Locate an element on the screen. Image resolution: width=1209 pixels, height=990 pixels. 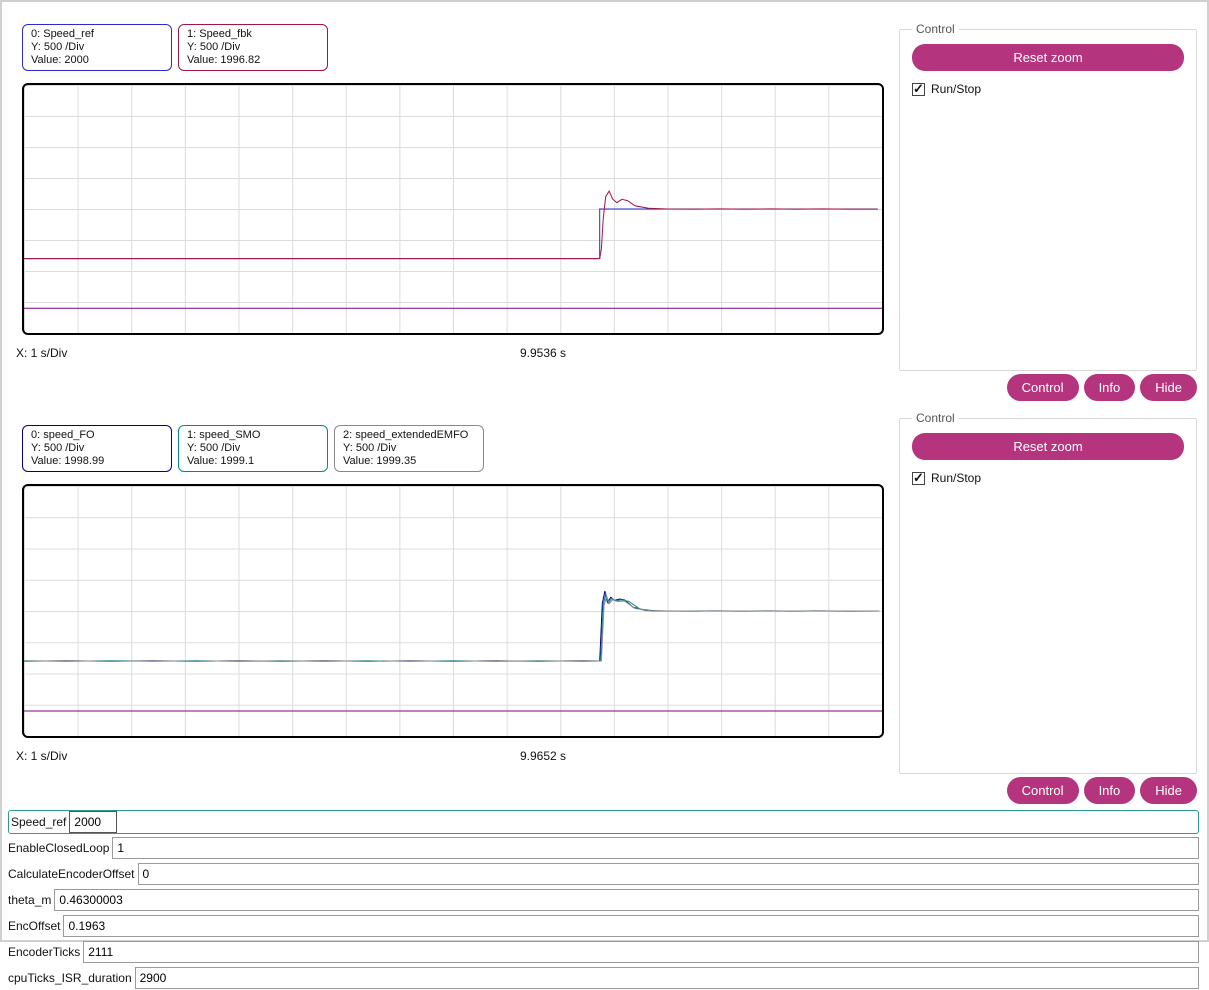
param-row-enable-closed-loop: EnableClosedLoop is located at coordinates (603, 848).